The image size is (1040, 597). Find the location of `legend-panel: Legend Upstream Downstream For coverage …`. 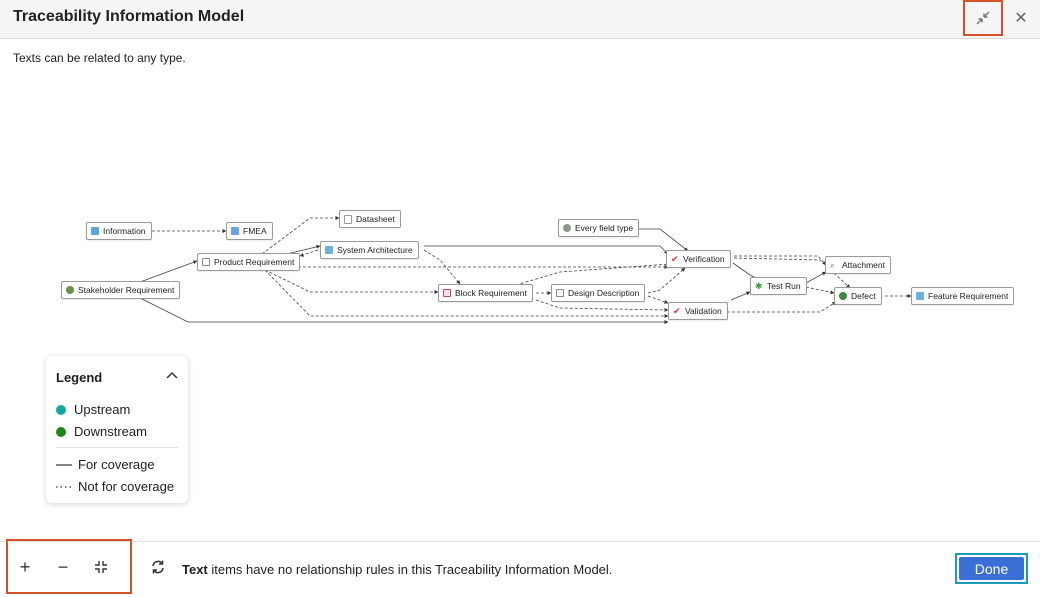

legend-panel: Legend Upstream Downstream For coverage … is located at coordinates (117, 429).